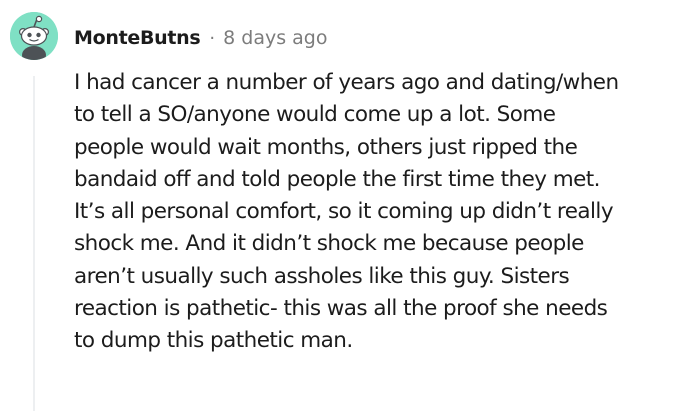 The image size is (700, 411). What do you see at coordinates (213, 341) in the screenshot?
I see `comment-text-line: to dump this pathetic man.` at bounding box center [213, 341].